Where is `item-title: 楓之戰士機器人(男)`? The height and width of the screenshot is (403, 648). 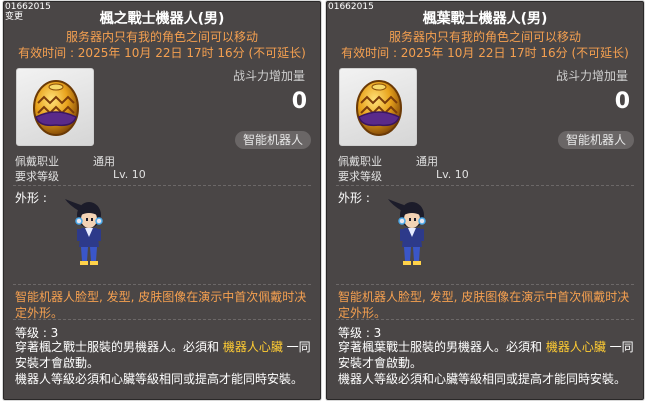 item-title: 楓之戰士機器人(男) is located at coordinates (162, 19).